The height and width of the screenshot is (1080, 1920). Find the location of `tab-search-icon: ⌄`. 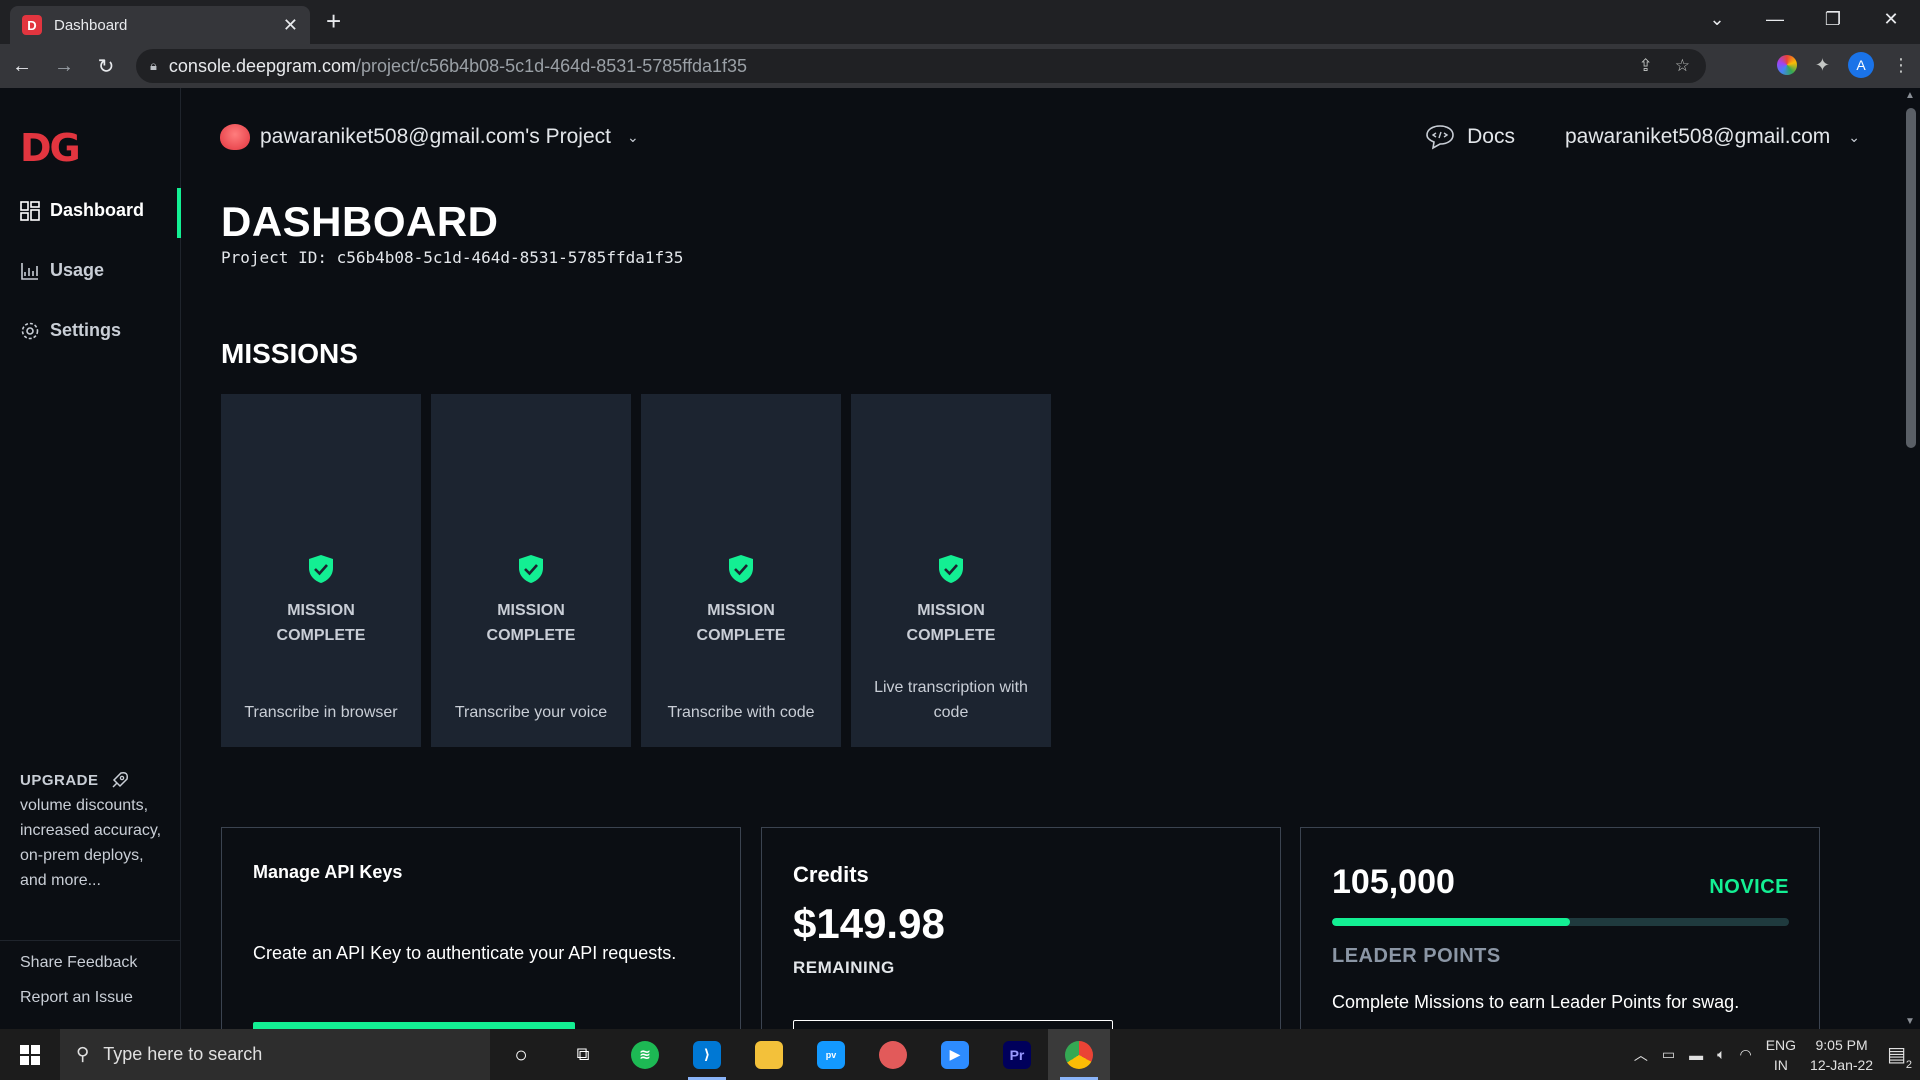

tab-search-icon: ⌄ is located at coordinates (1717, 20).